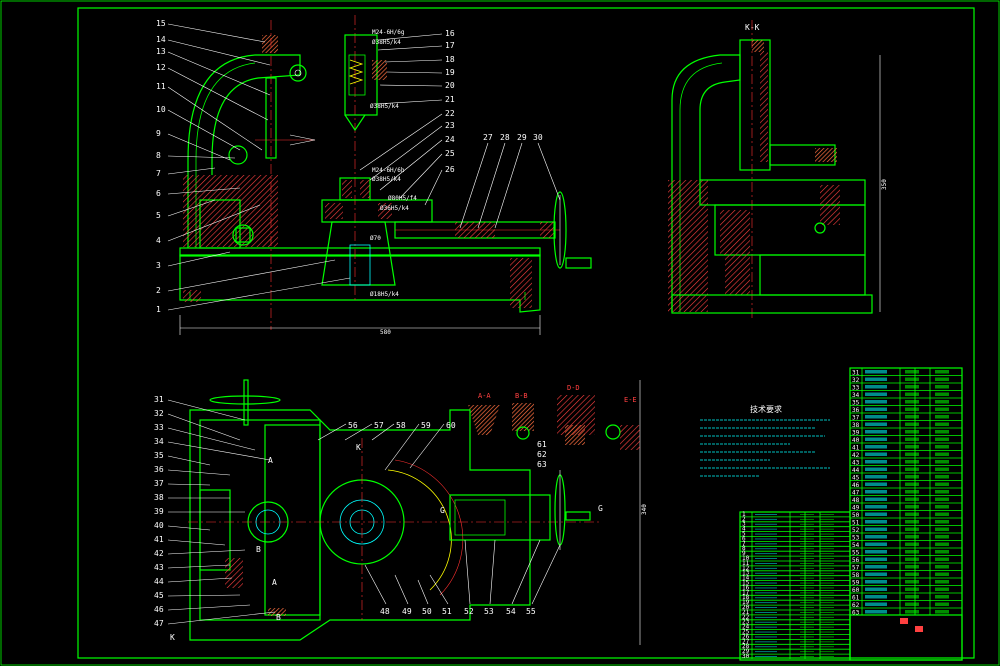 This screenshot has width=1000, height=666. I want to click on callout-label: 39, so click(159, 511).